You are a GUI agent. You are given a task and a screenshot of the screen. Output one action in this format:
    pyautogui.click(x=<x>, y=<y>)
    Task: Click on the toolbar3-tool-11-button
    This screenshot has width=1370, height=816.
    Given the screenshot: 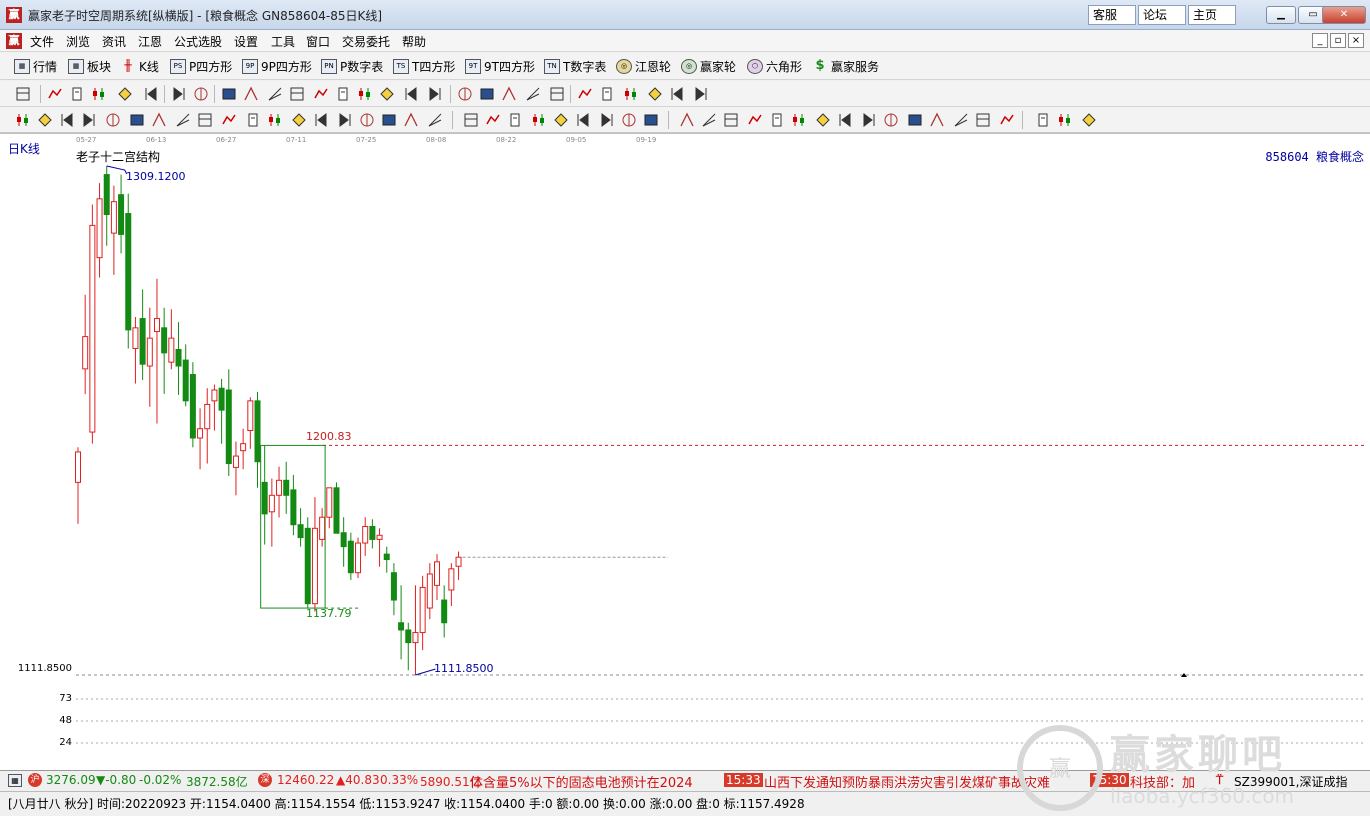 What is the action you would take?
    pyautogui.click(x=253, y=120)
    